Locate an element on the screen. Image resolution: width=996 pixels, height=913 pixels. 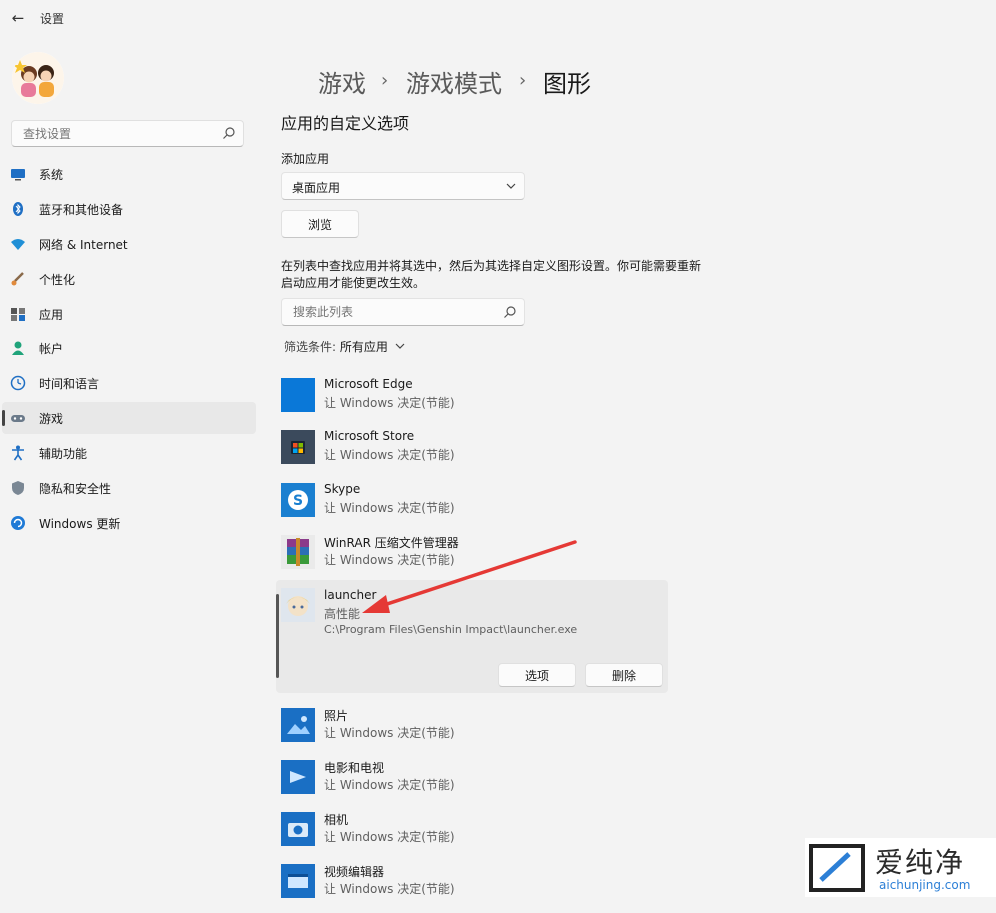
photos-icon is located at coordinates (298, 725).